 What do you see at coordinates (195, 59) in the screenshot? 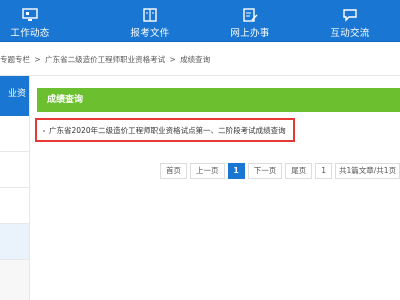
I see `breadcrumb-item-current: 成绩查询` at bounding box center [195, 59].